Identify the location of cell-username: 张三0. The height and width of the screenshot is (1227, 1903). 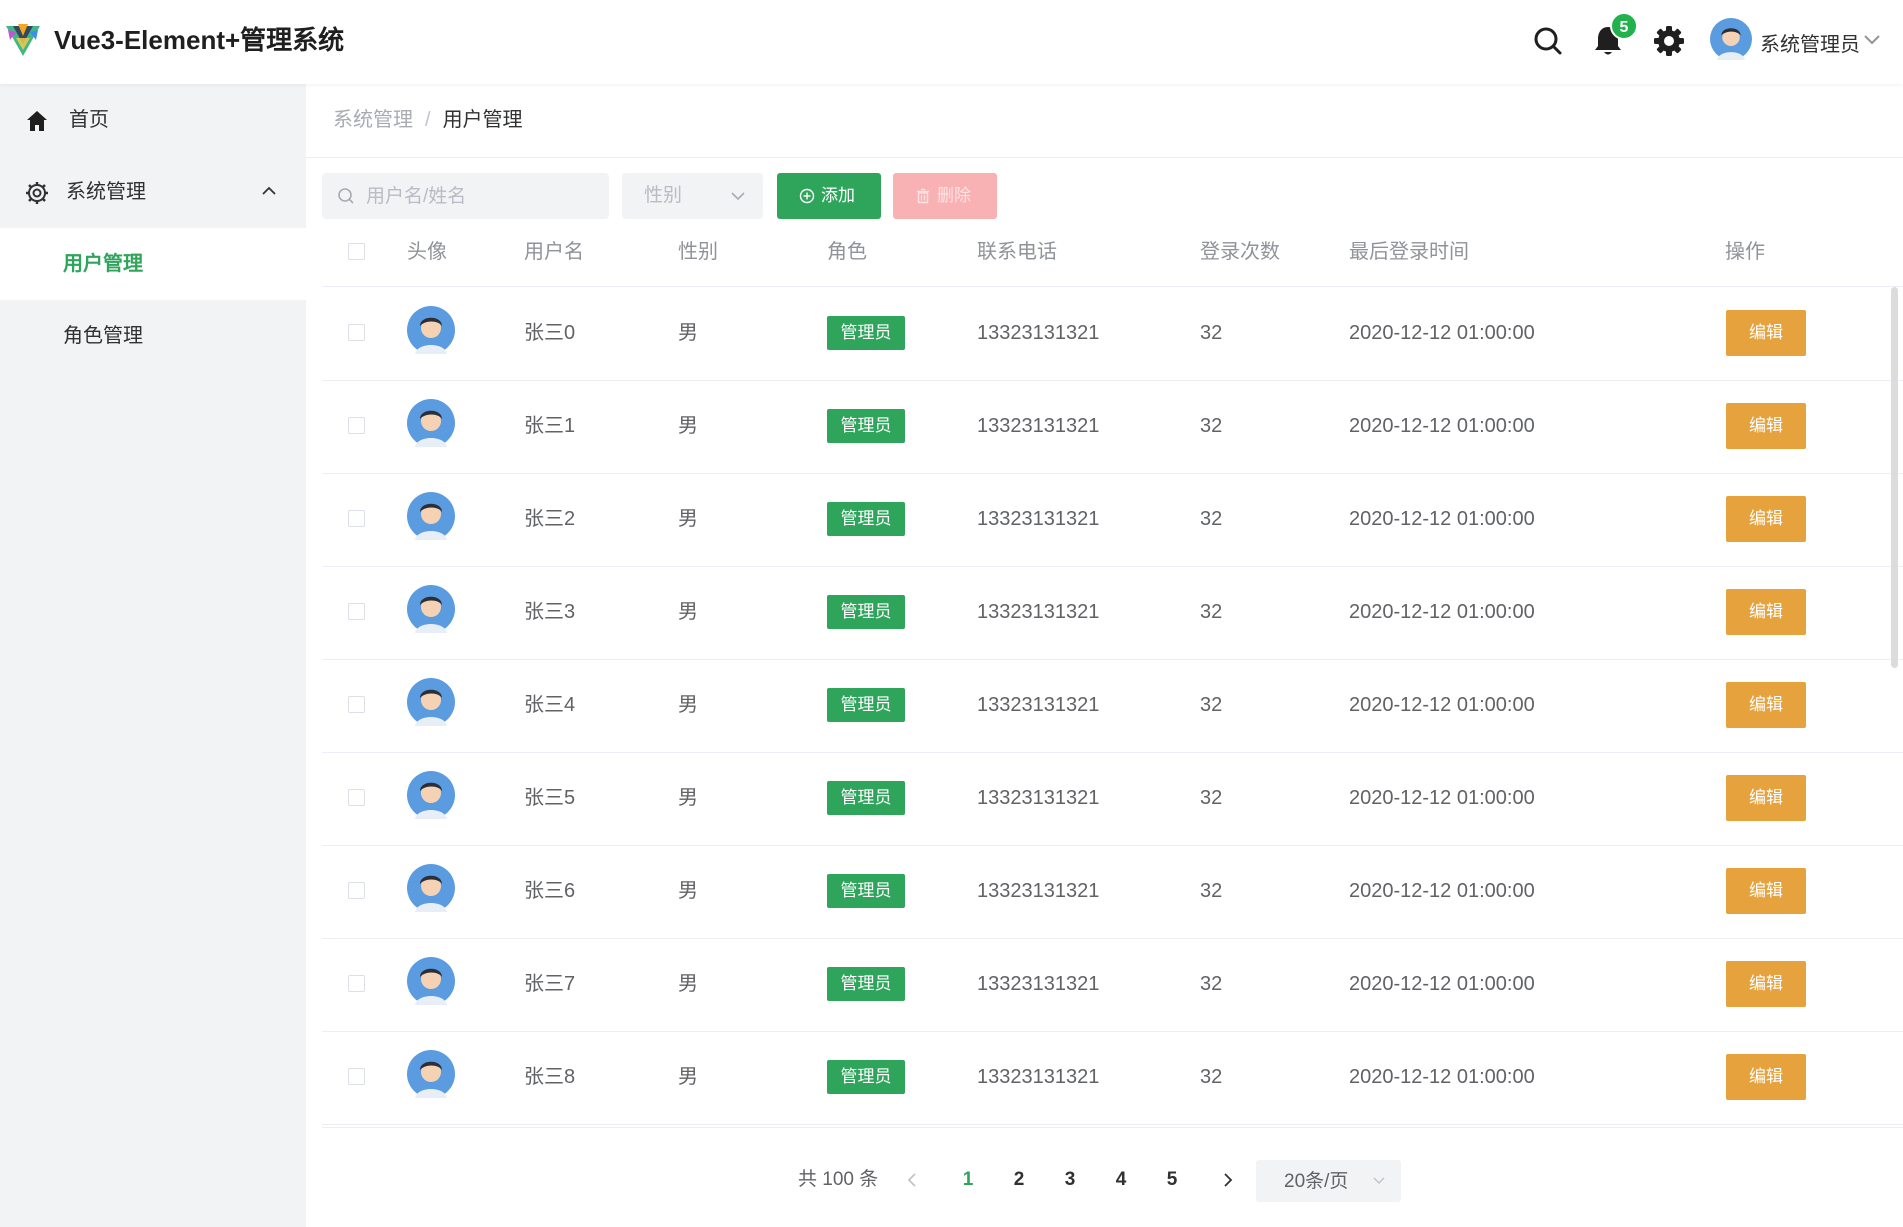
(550, 333).